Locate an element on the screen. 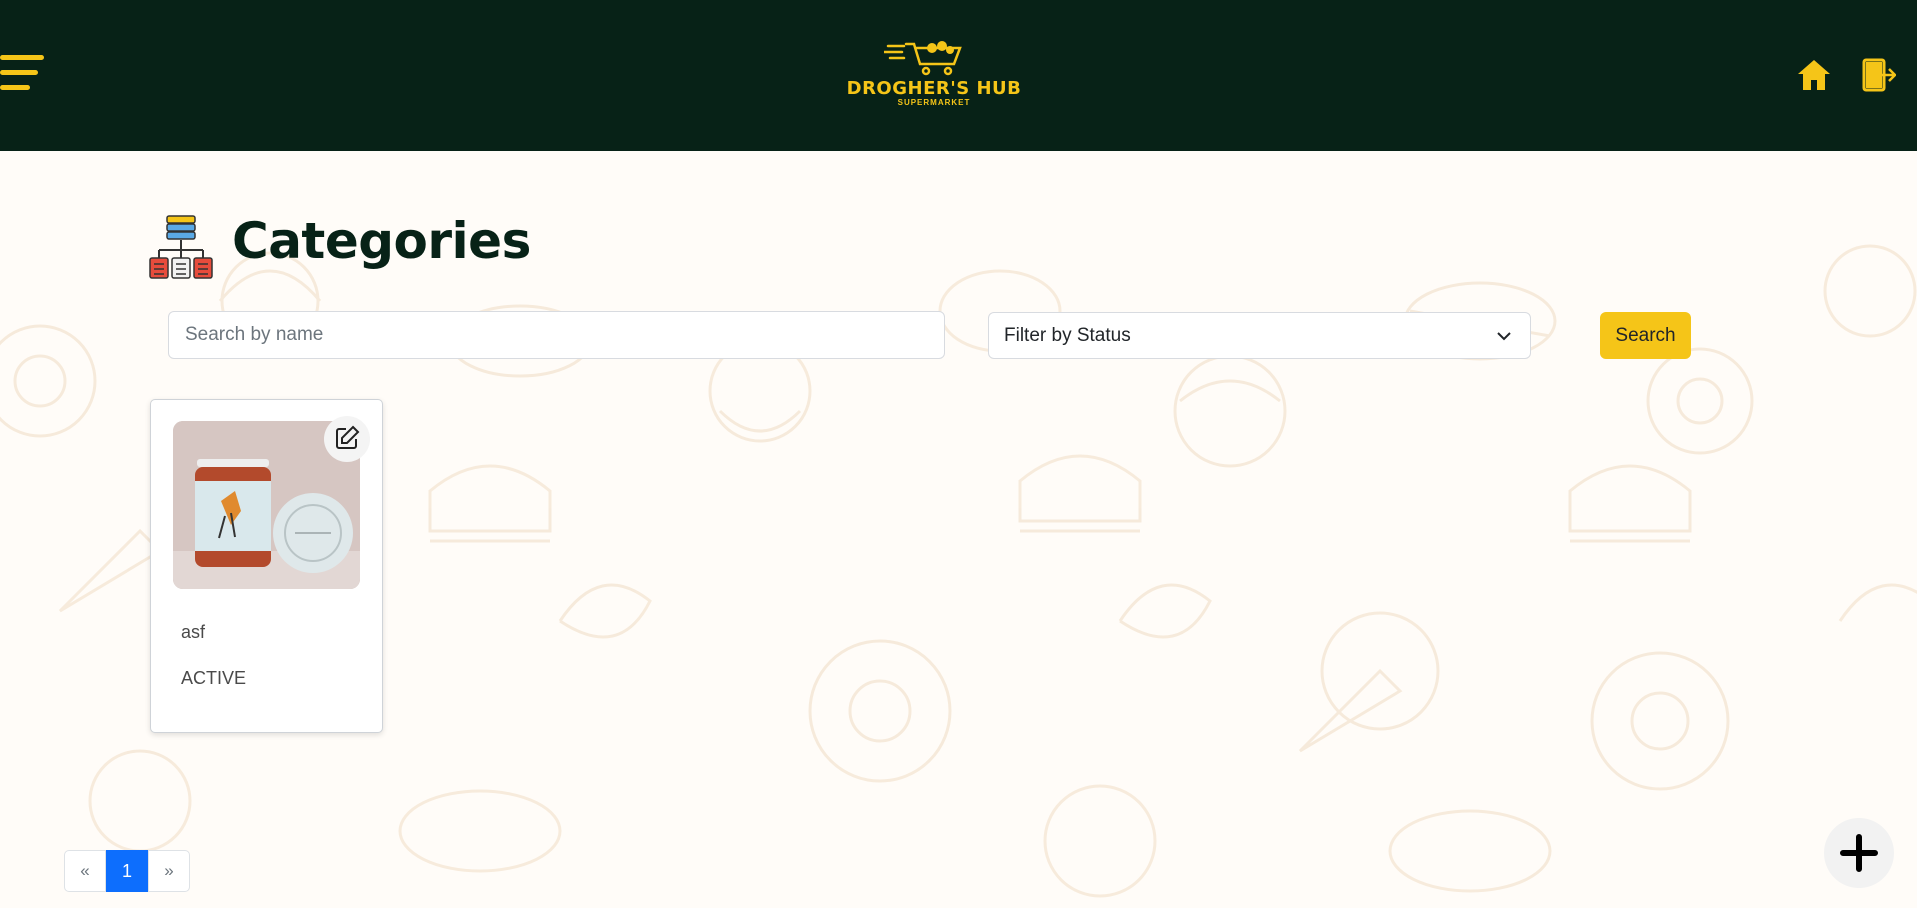 The image size is (1917, 908). logo-title: DROGHER'S HUB is located at coordinates (934, 88).